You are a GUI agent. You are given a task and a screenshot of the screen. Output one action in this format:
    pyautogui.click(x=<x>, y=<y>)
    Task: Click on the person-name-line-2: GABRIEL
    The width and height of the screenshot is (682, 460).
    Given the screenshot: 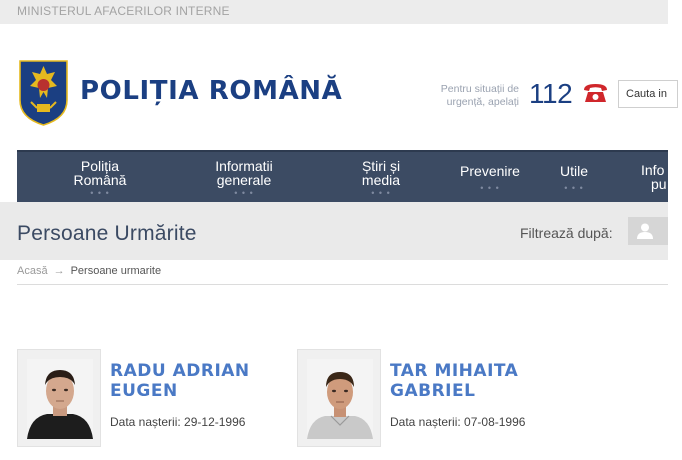 What is the action you would take?
    pyautogui.click(x=433, y=391)
    